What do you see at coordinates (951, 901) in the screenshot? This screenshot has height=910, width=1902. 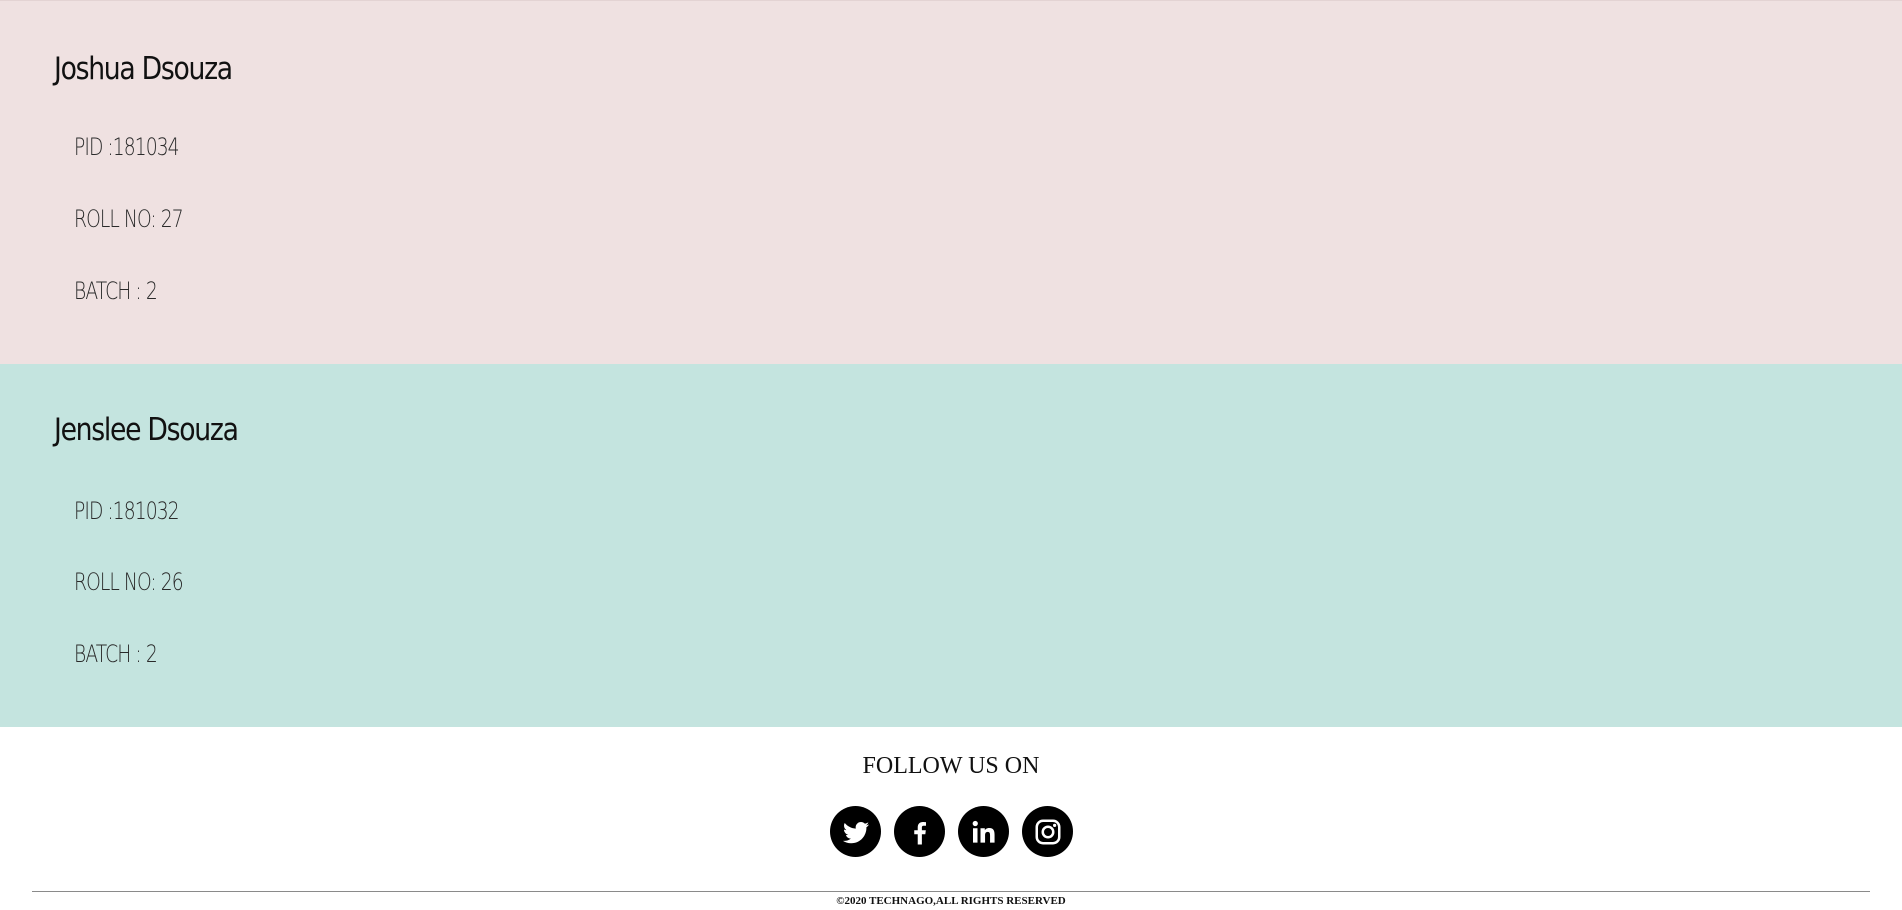 I see `copyright-notice: ©2020 TECHNAGO,ALL RIGHTS RESERVED` at bounding box center [951, 901].